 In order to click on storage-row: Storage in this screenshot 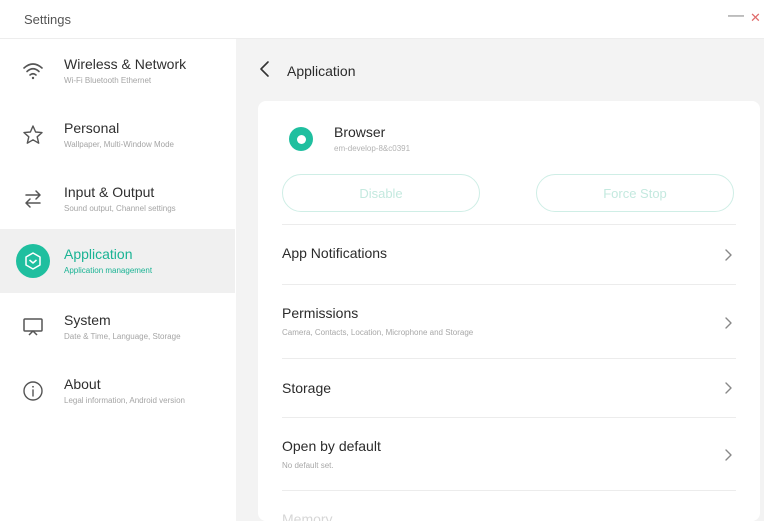, I will do `click(509, 388)`.